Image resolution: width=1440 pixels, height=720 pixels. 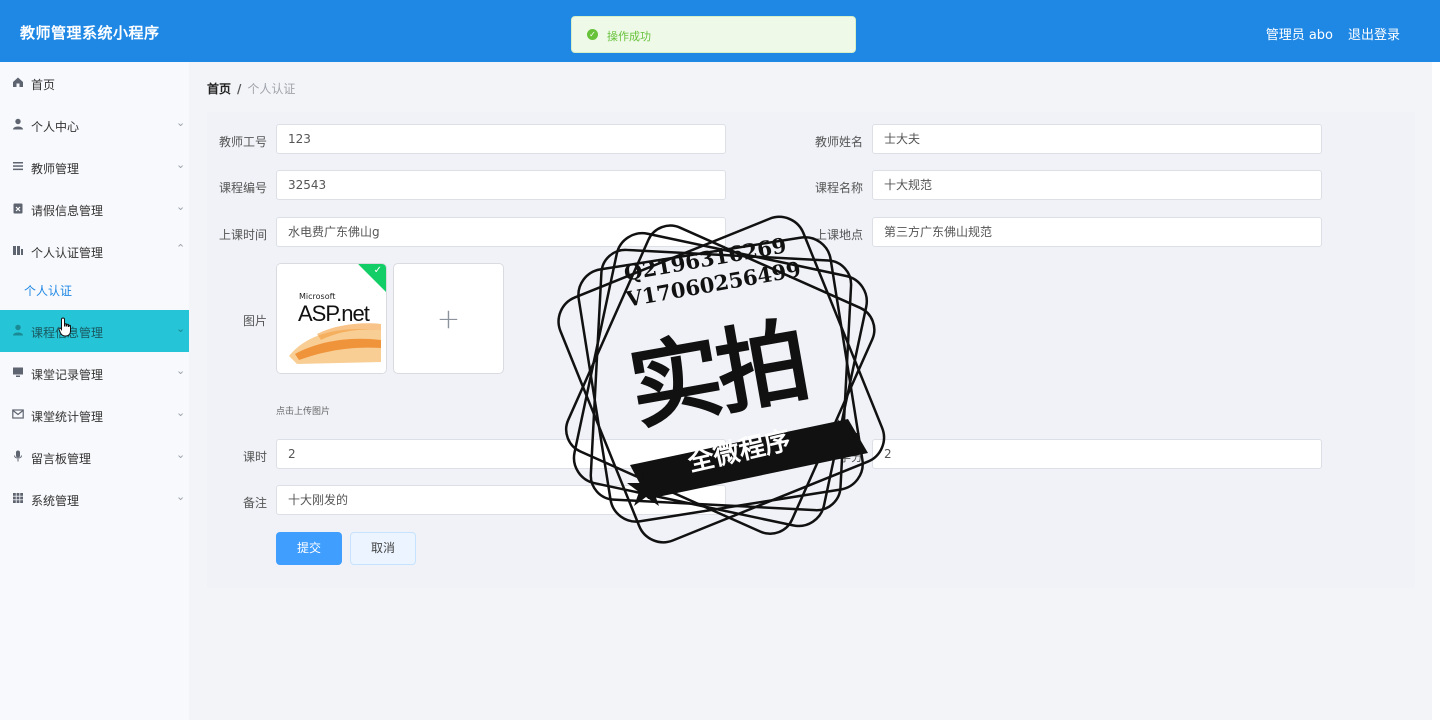 What do you see at coordinates (94, 331) in the screenshot?
I see `sidebar-item-course-management: 课程信息管理 ⌄` at bounding box center [94, 331].